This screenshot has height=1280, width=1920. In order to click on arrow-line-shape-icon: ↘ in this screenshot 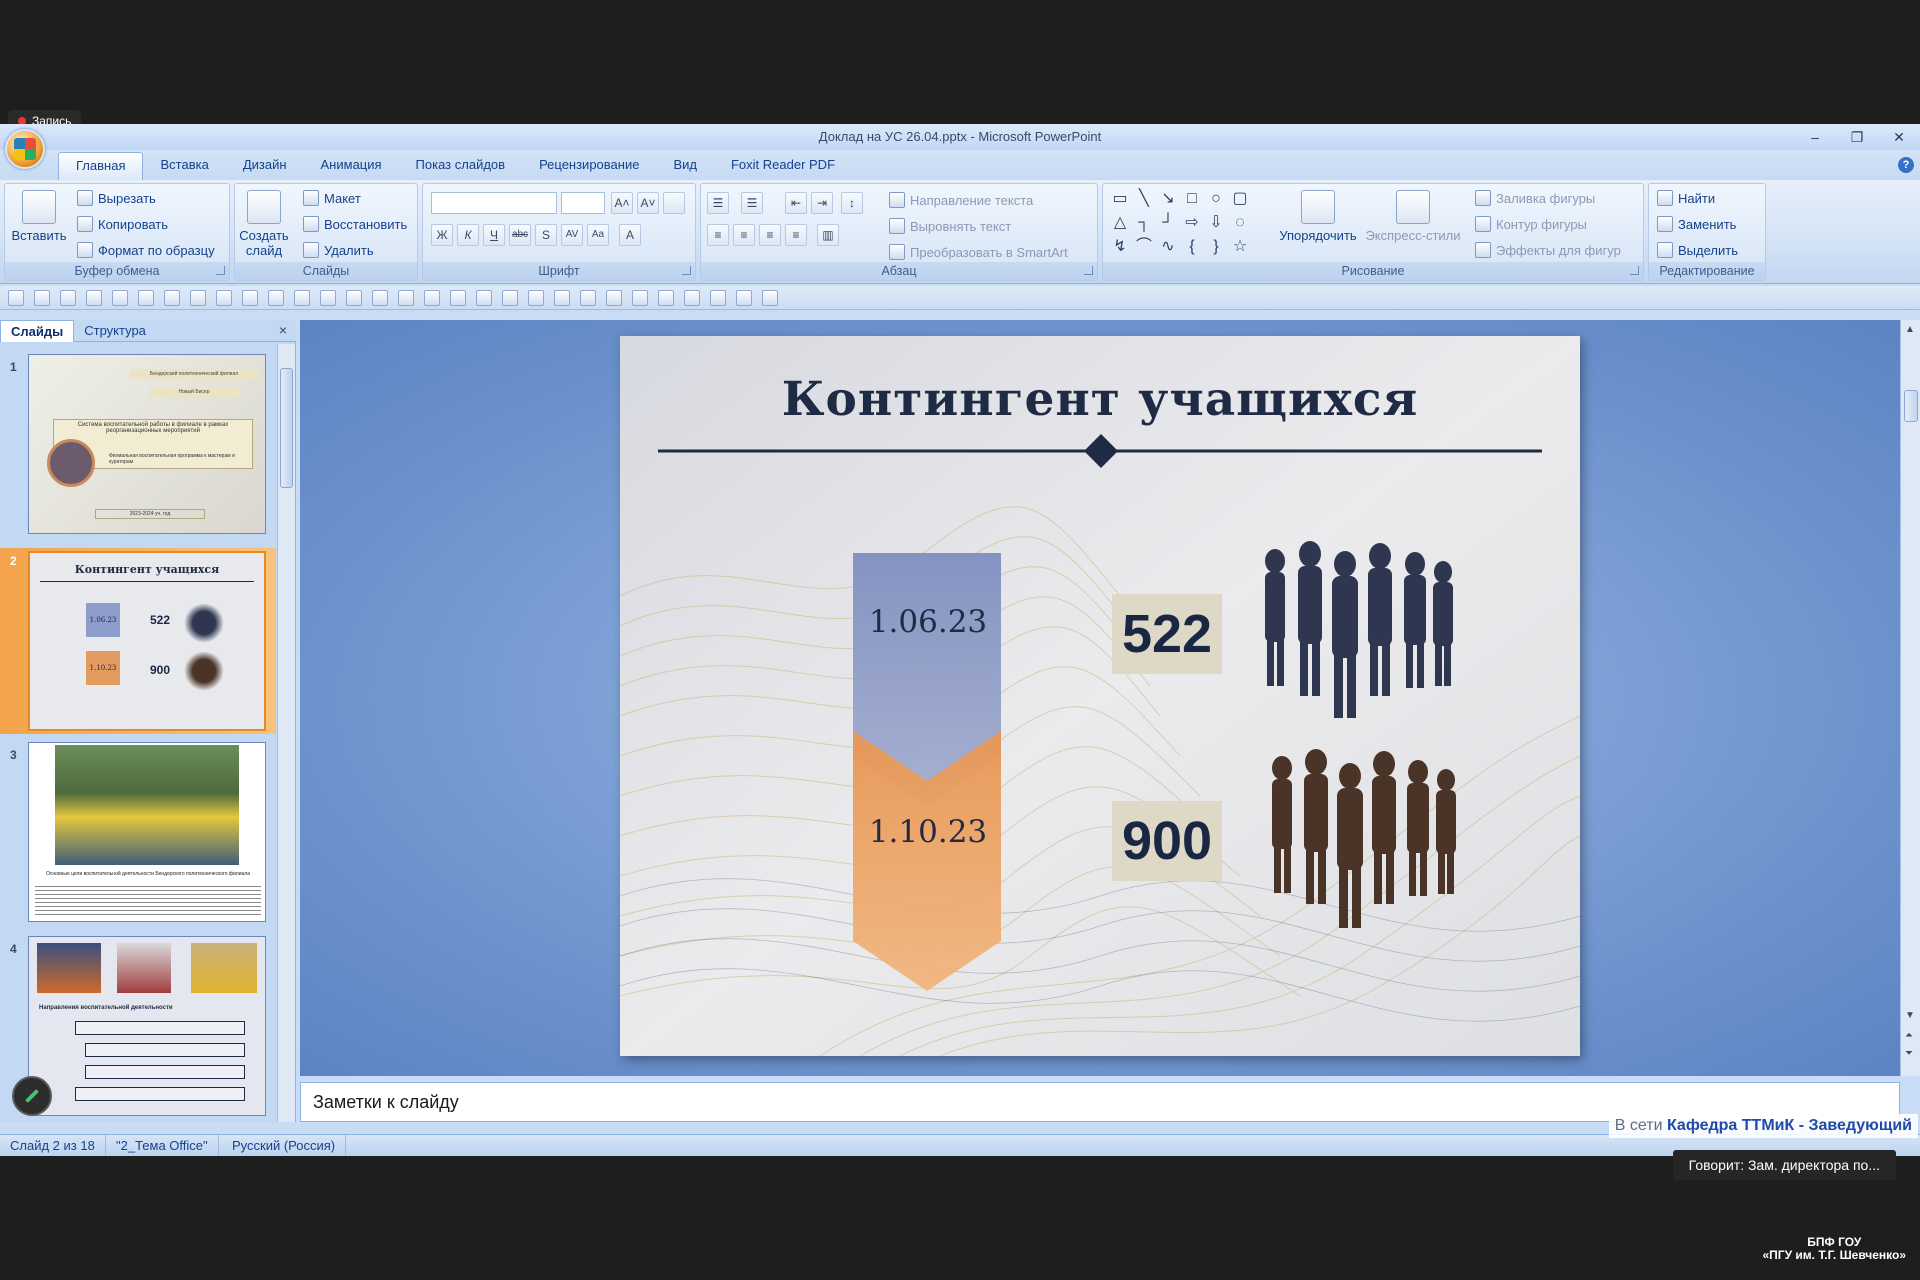, I will do `click(1168, 199)`.